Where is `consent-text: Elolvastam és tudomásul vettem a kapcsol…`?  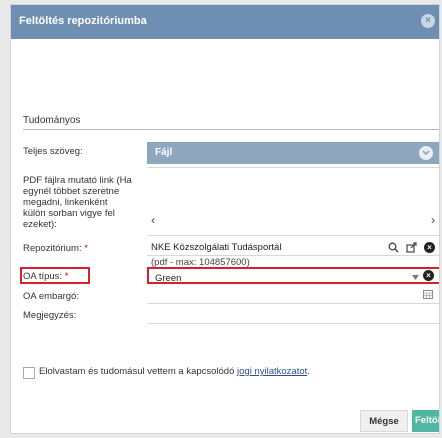
consent-text: Elolvastam és tudomásul vettem a kapcsol… is located at coordinates (174, 371).